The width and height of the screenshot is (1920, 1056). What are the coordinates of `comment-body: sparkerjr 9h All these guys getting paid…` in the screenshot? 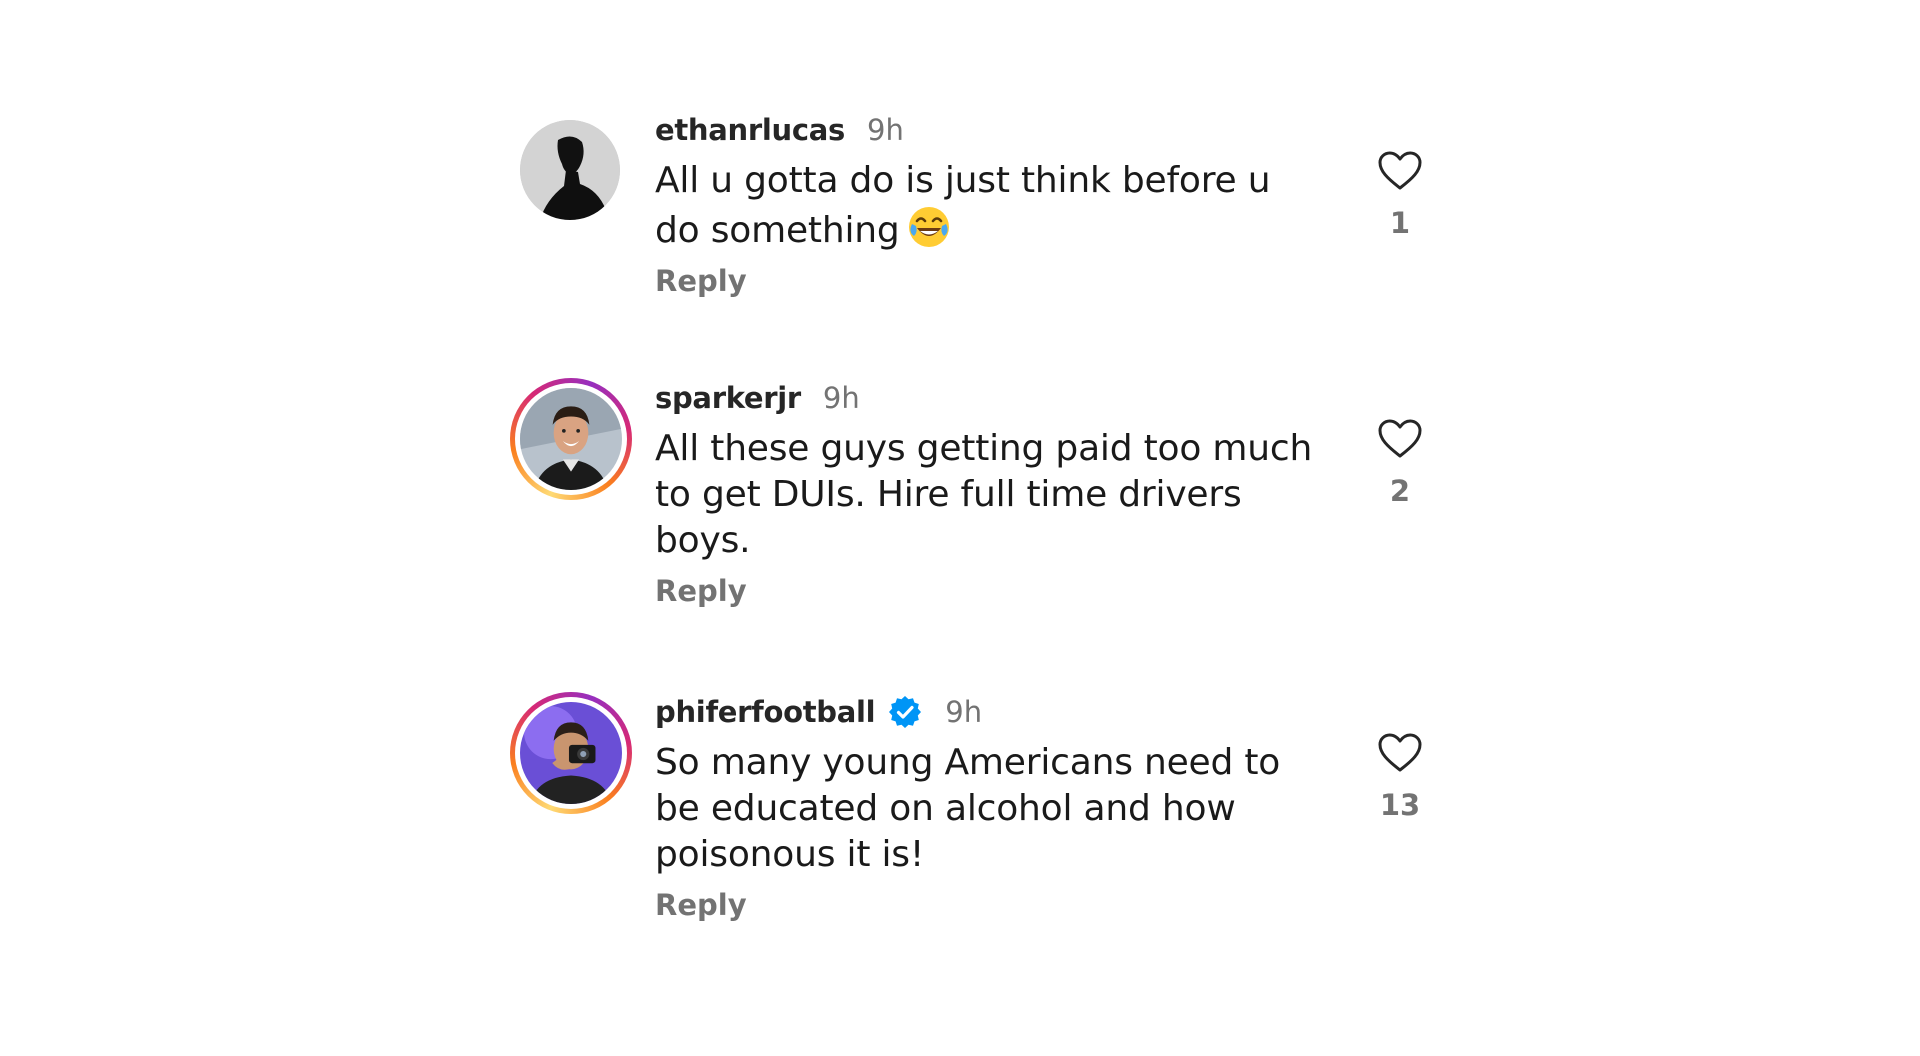 It's located at (985, 493).